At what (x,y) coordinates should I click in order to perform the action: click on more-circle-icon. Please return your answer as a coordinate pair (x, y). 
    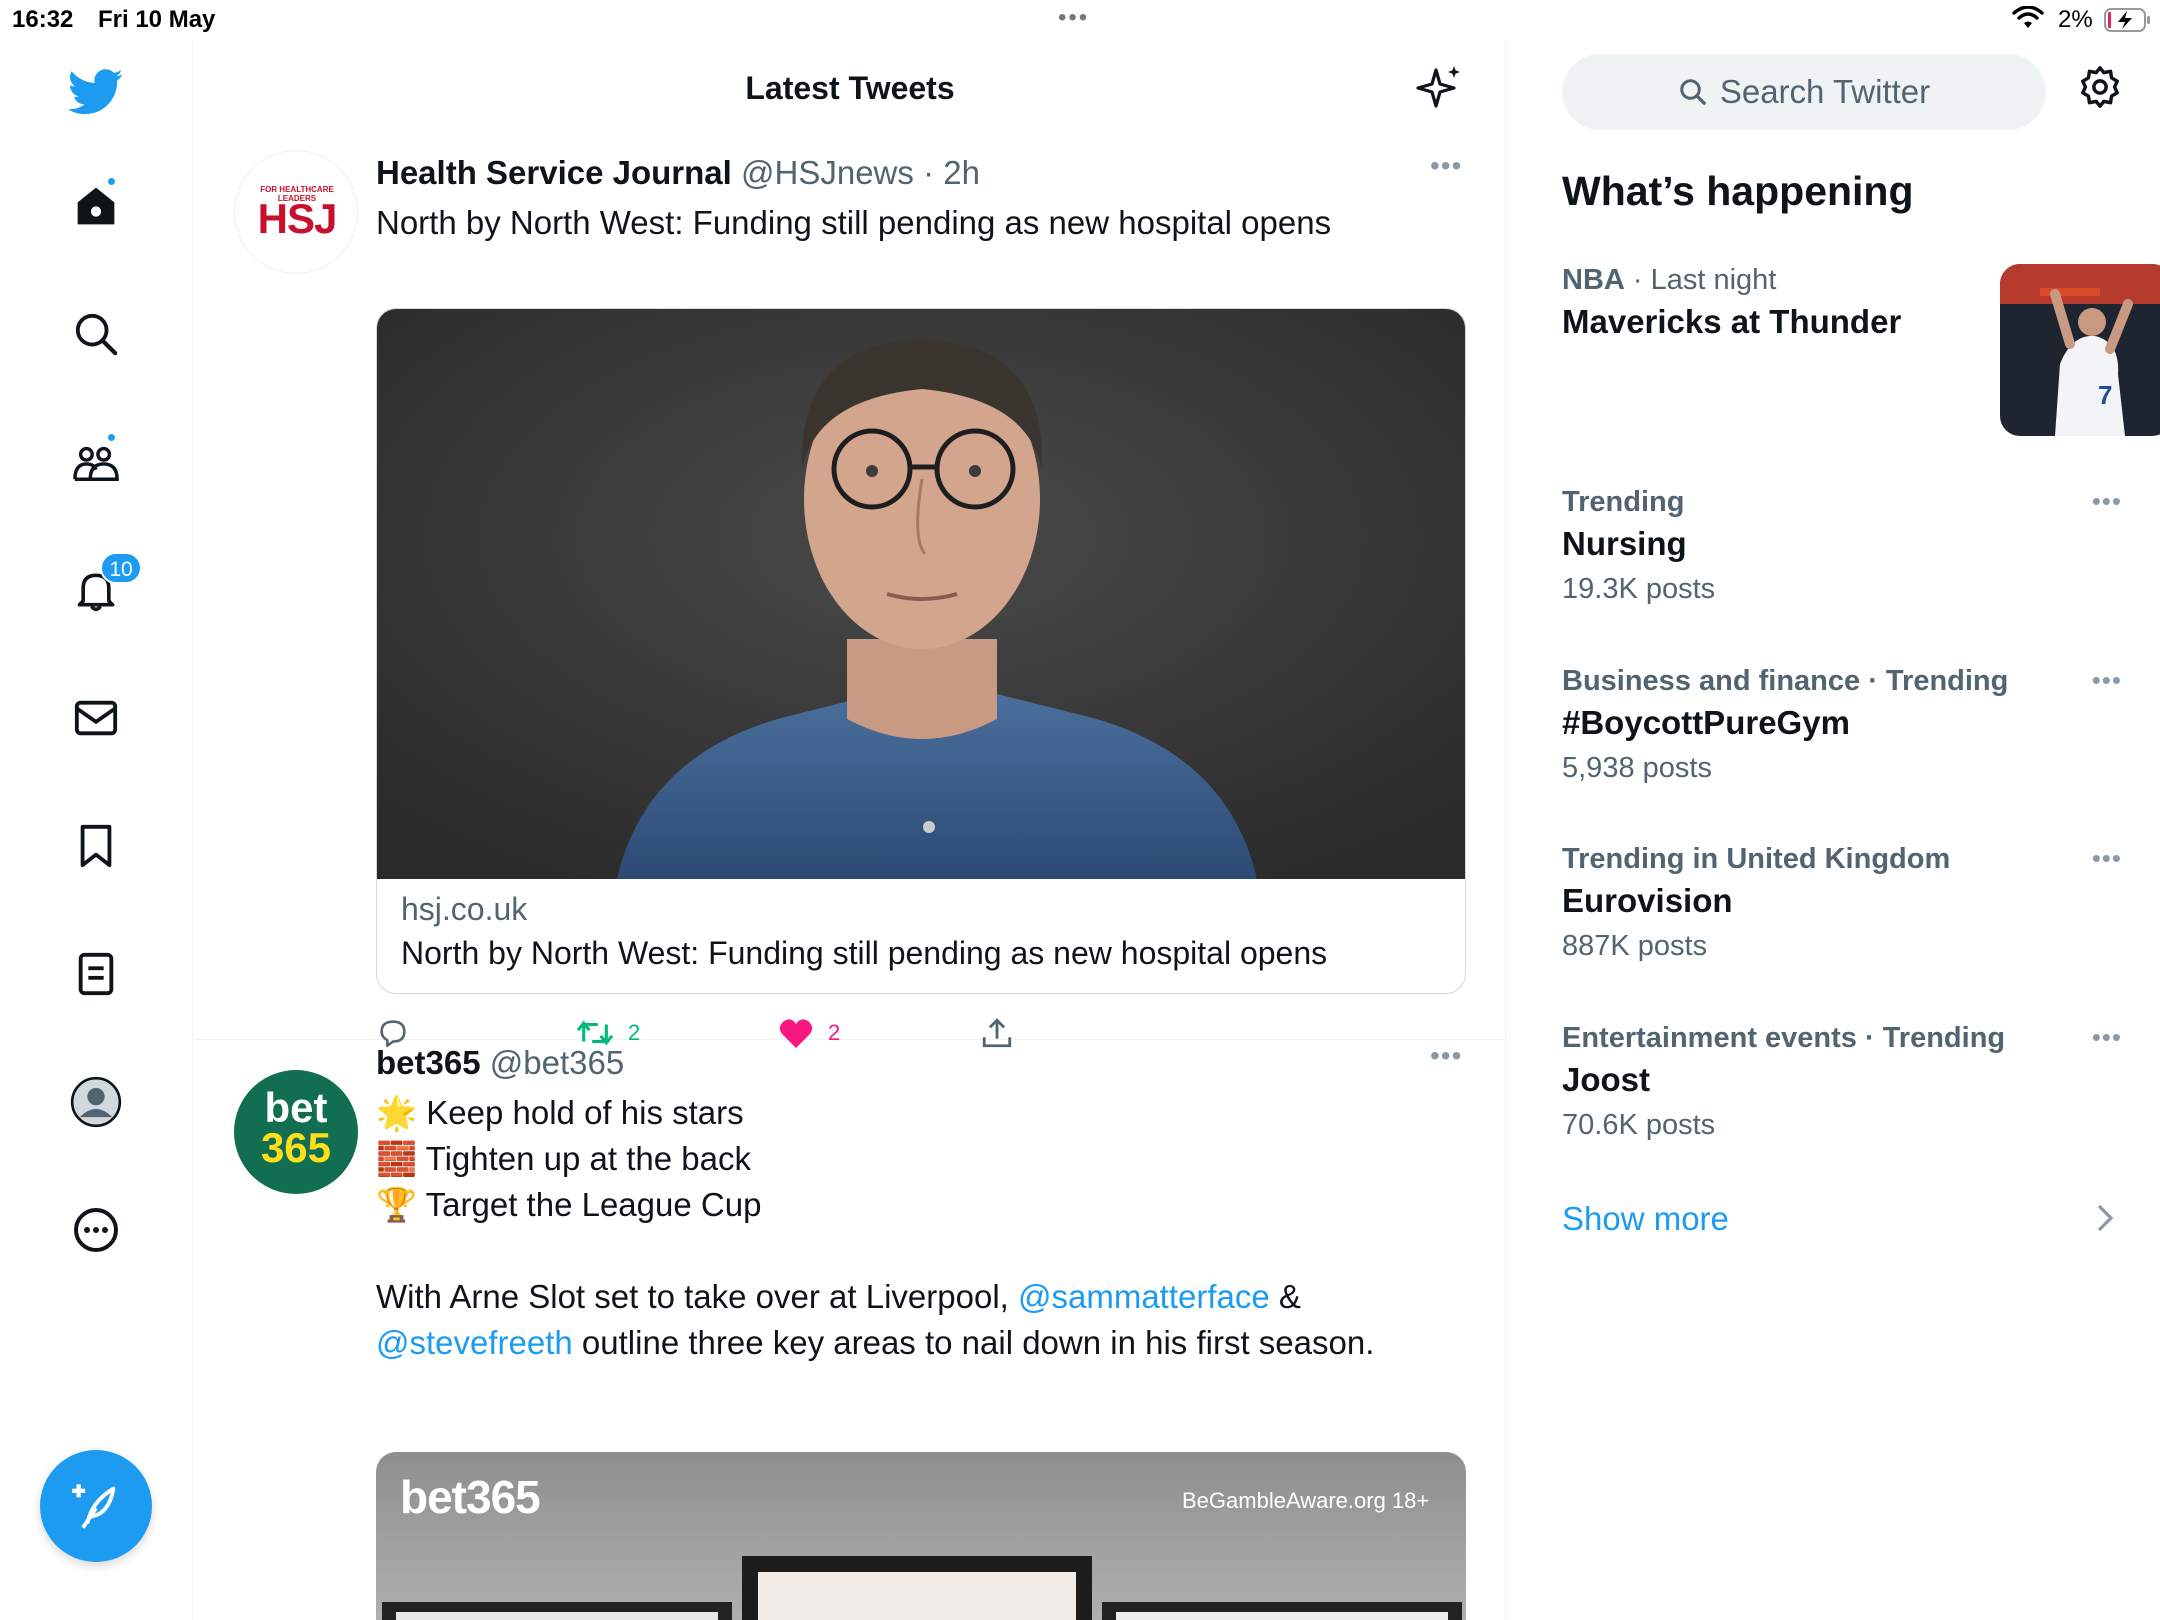
    Looking at the image, I should click on (96, 1230).